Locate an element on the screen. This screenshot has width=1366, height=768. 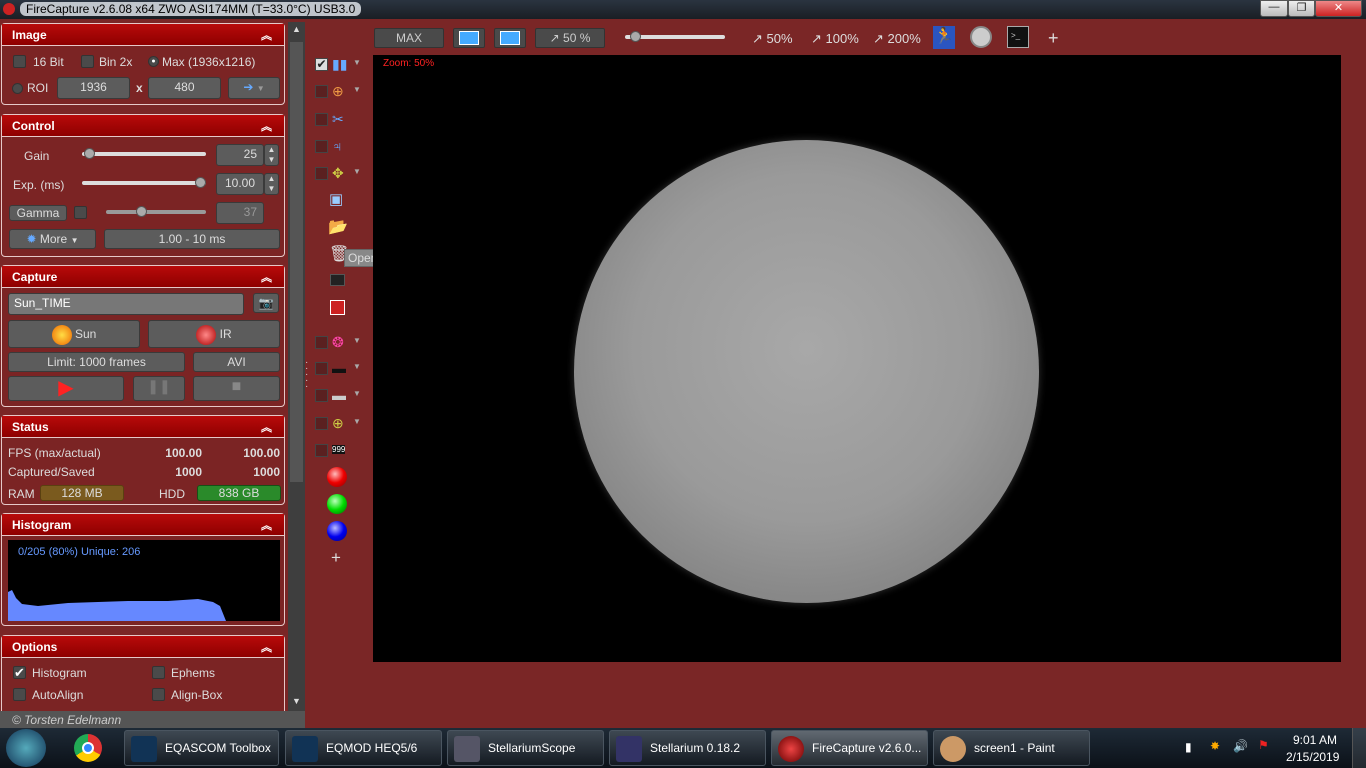
dark-frame-icon is located at coordinates (337, 280).